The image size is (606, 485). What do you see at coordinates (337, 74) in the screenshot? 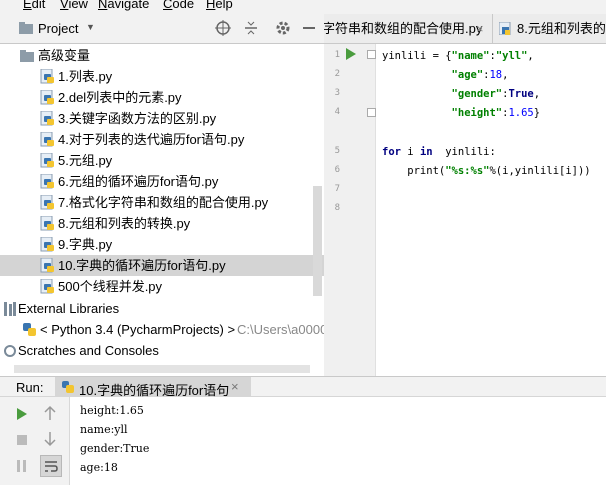
I see `line-number: 2` at bounding box center [337, 74].